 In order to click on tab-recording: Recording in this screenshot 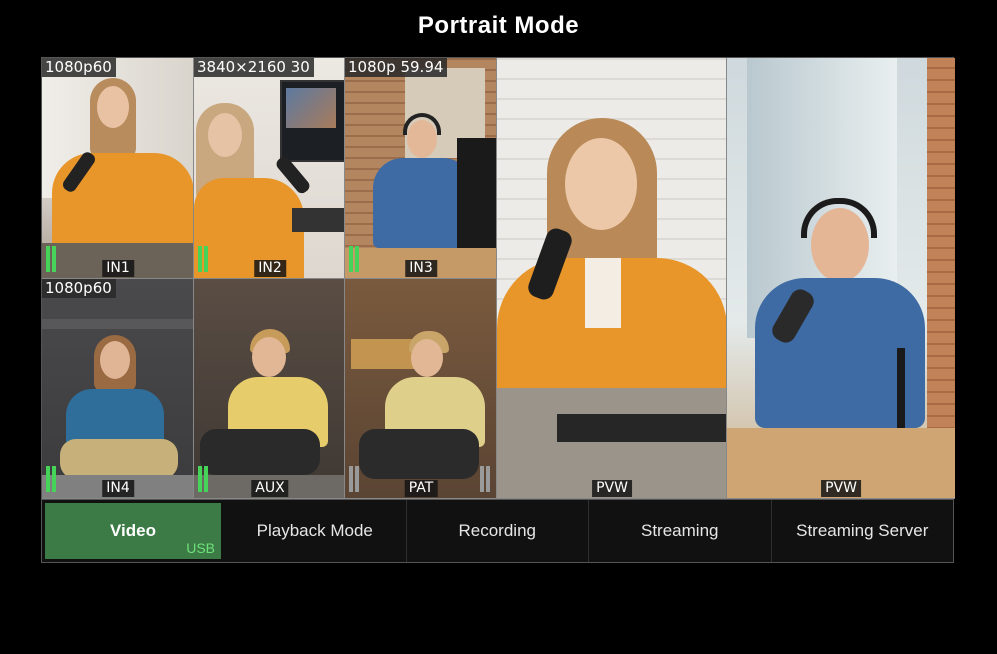, I will do `click(498, 531)`.